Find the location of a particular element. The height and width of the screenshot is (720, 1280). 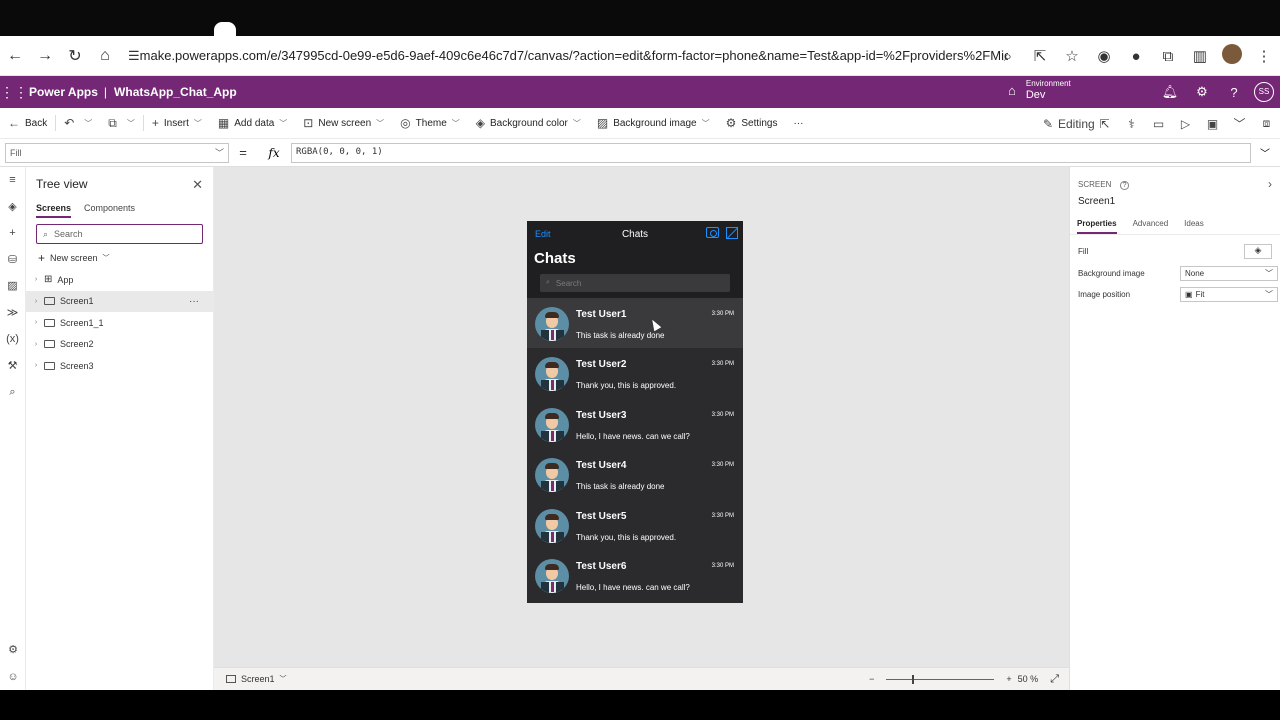

background-color-button: ◈ Background color ﹀ is located at coordinates (528, 123).